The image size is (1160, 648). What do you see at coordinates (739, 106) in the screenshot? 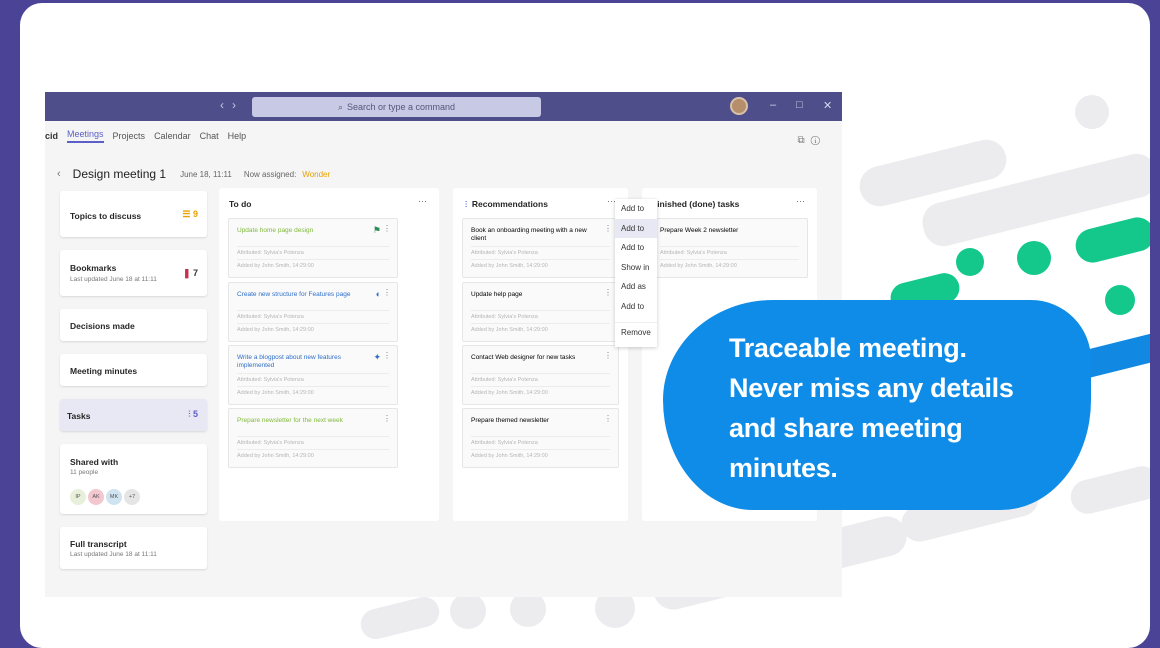
I see `user-avatar` at bounding box center [739, 106].